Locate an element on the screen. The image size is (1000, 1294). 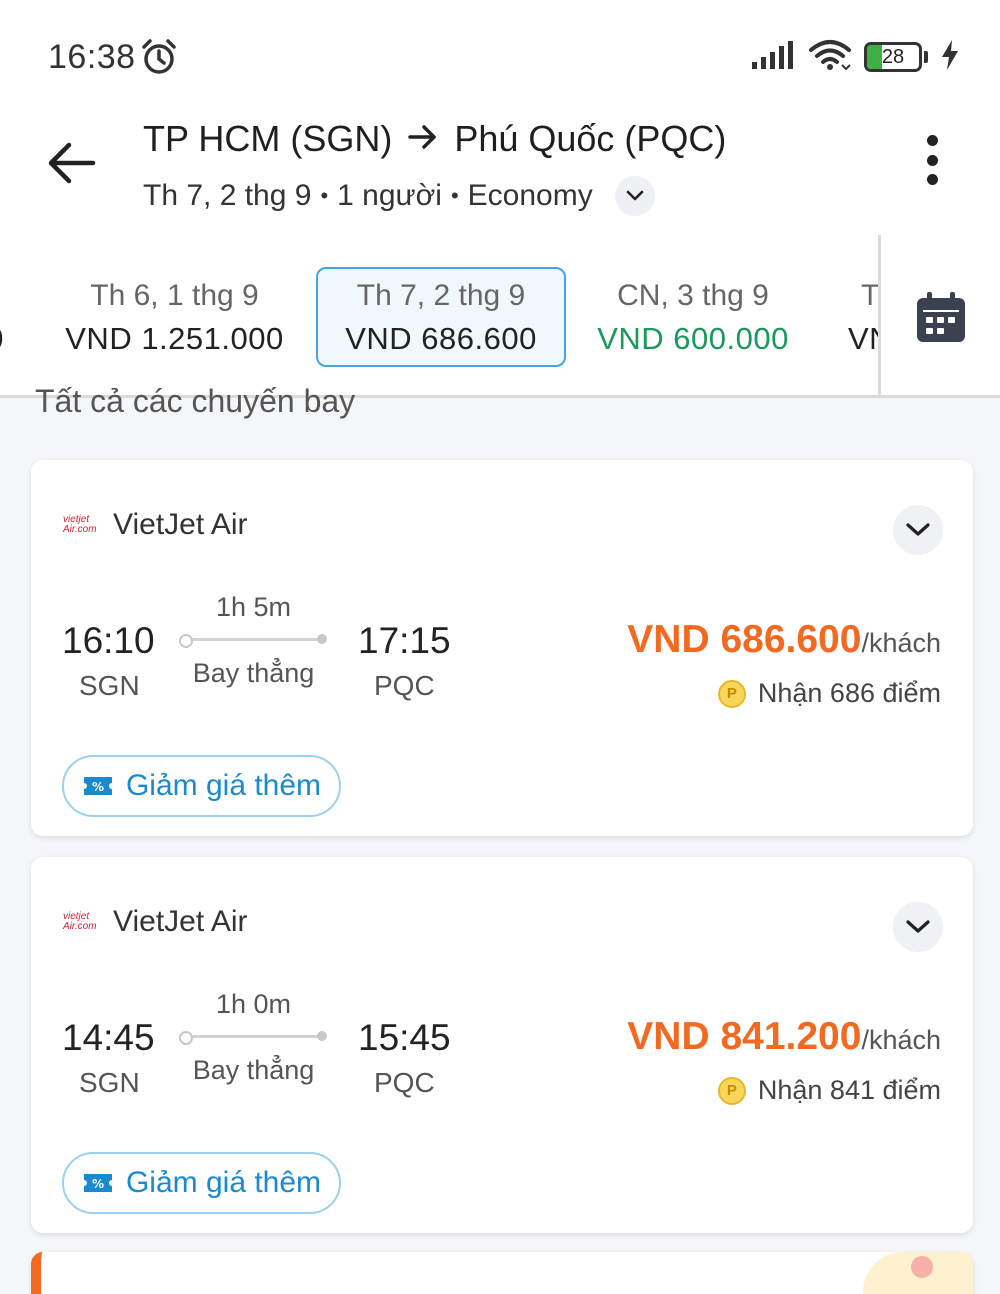
search-summary: Th 7, 2 thg 9 • 1 người • Economy is located at coordinates (399, 196).